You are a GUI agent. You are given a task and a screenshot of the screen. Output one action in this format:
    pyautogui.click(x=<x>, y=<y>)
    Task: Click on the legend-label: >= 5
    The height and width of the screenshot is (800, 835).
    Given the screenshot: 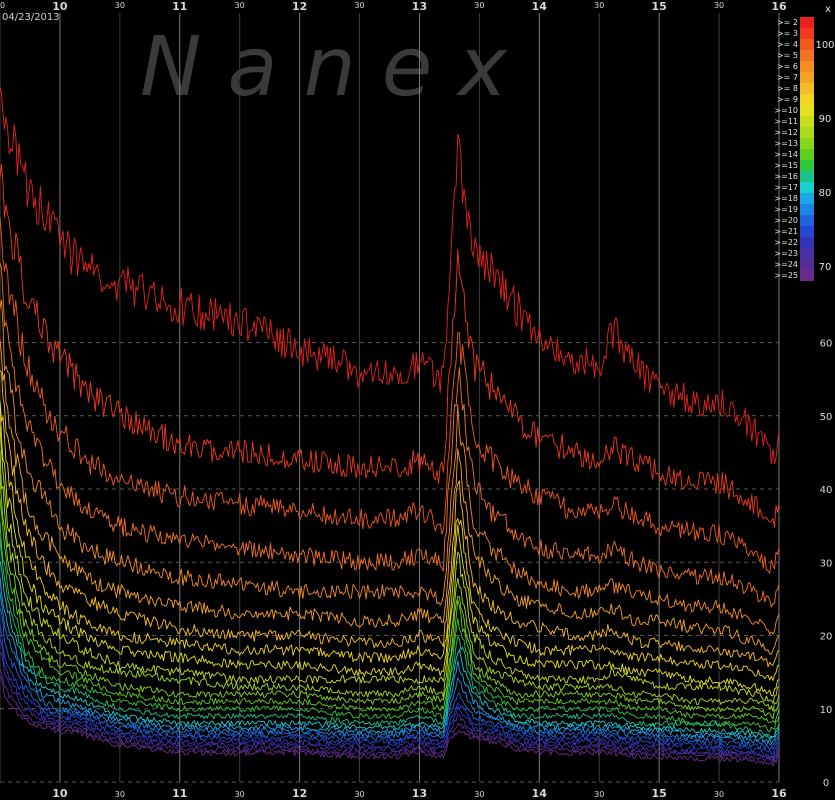 What is the action you would take?
    pyautogui.click(x=787, y=55)
    